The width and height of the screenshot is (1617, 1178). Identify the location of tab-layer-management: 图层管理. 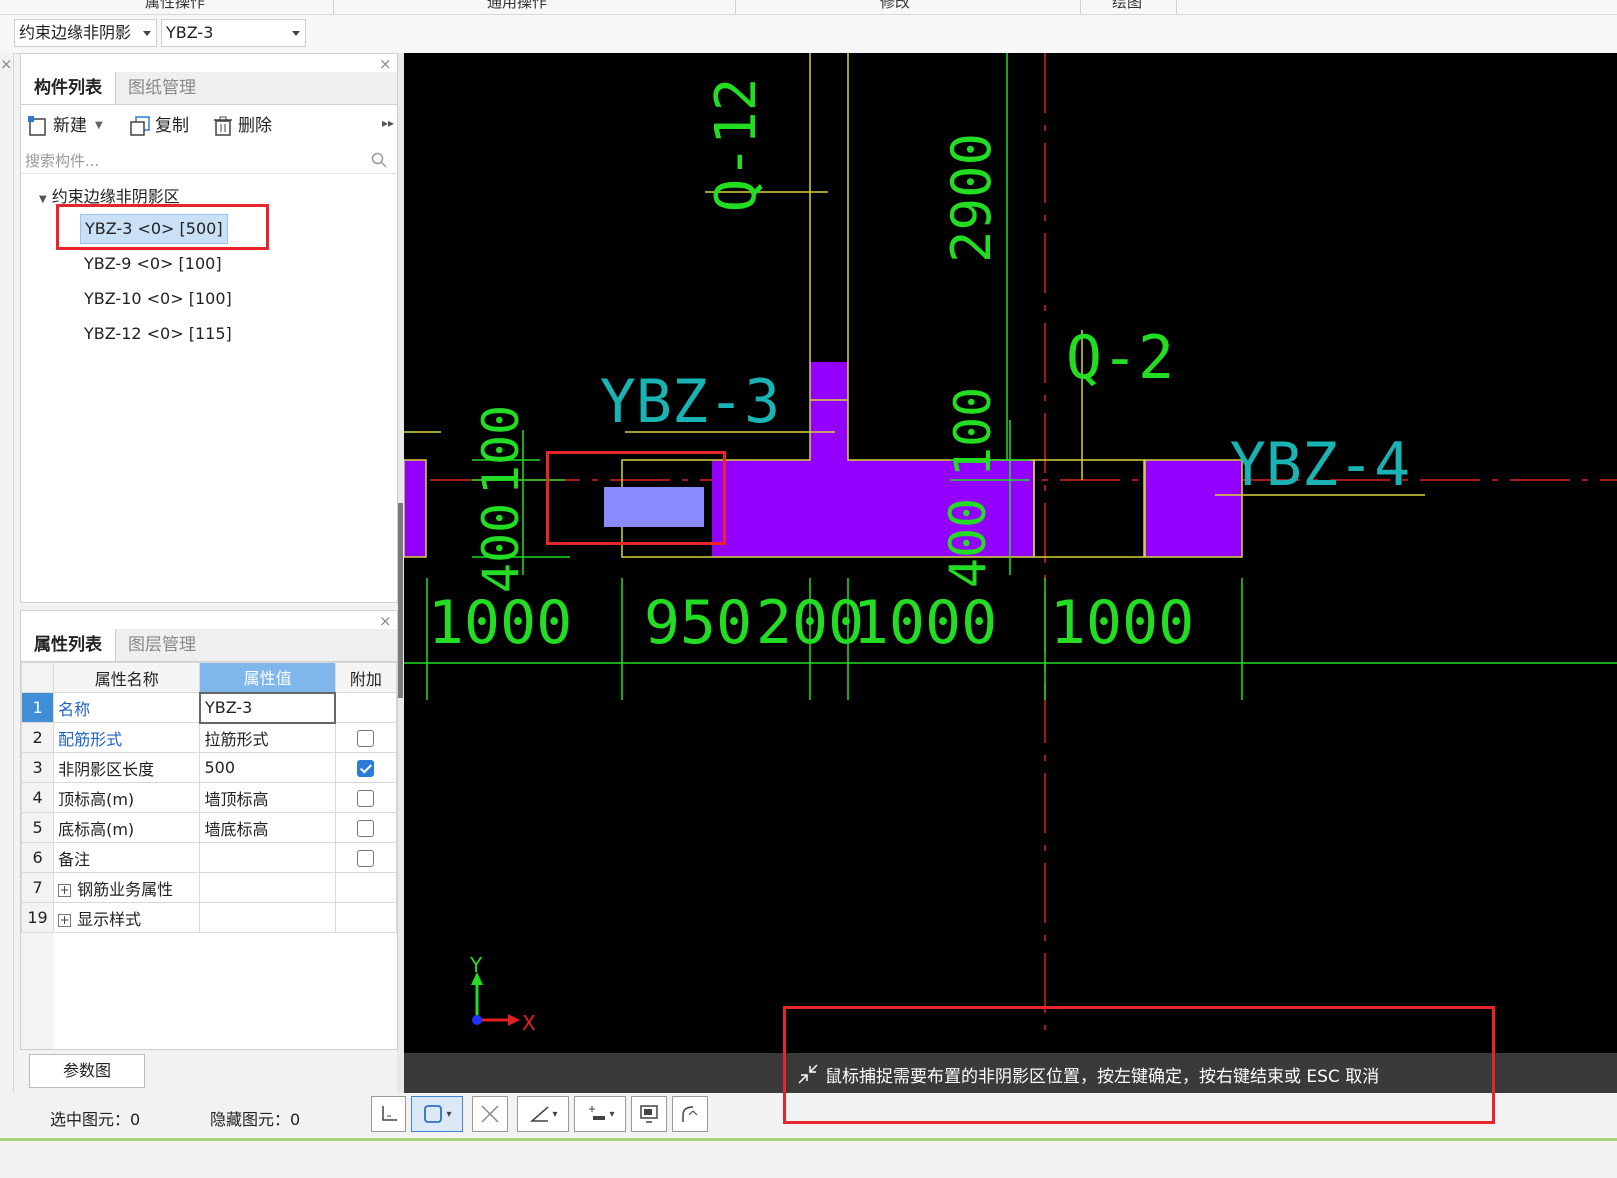
(162, 645).